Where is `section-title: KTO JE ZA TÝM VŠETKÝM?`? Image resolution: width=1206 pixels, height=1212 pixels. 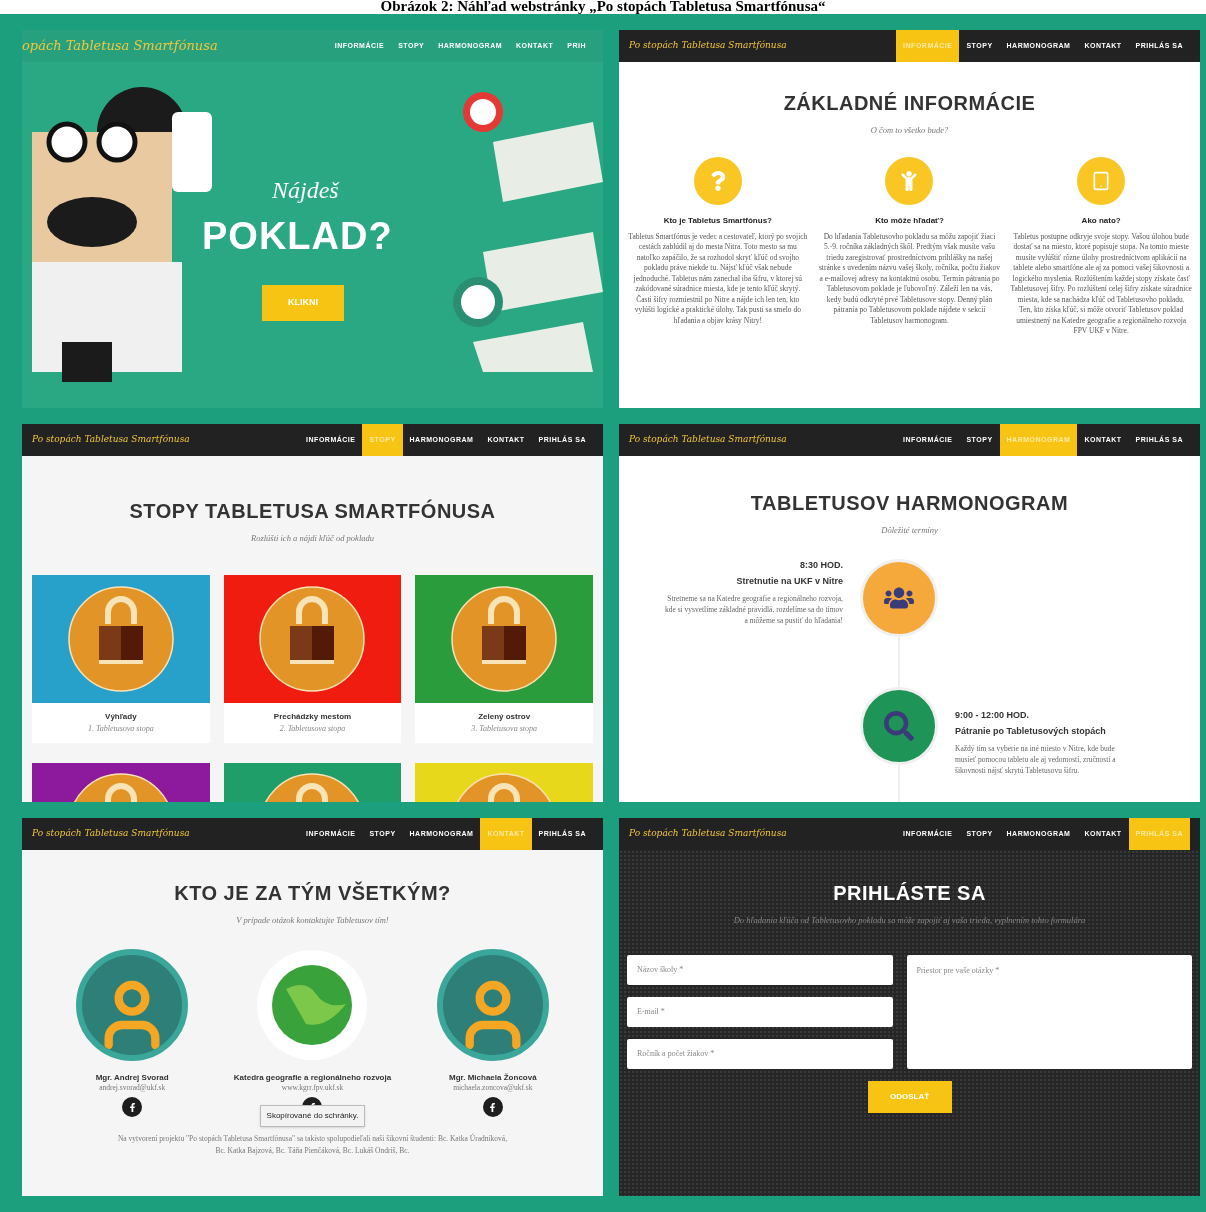
section-title: KTO JE ZA TÝM VŠETKÝM? is located at coordinates (312, 893).